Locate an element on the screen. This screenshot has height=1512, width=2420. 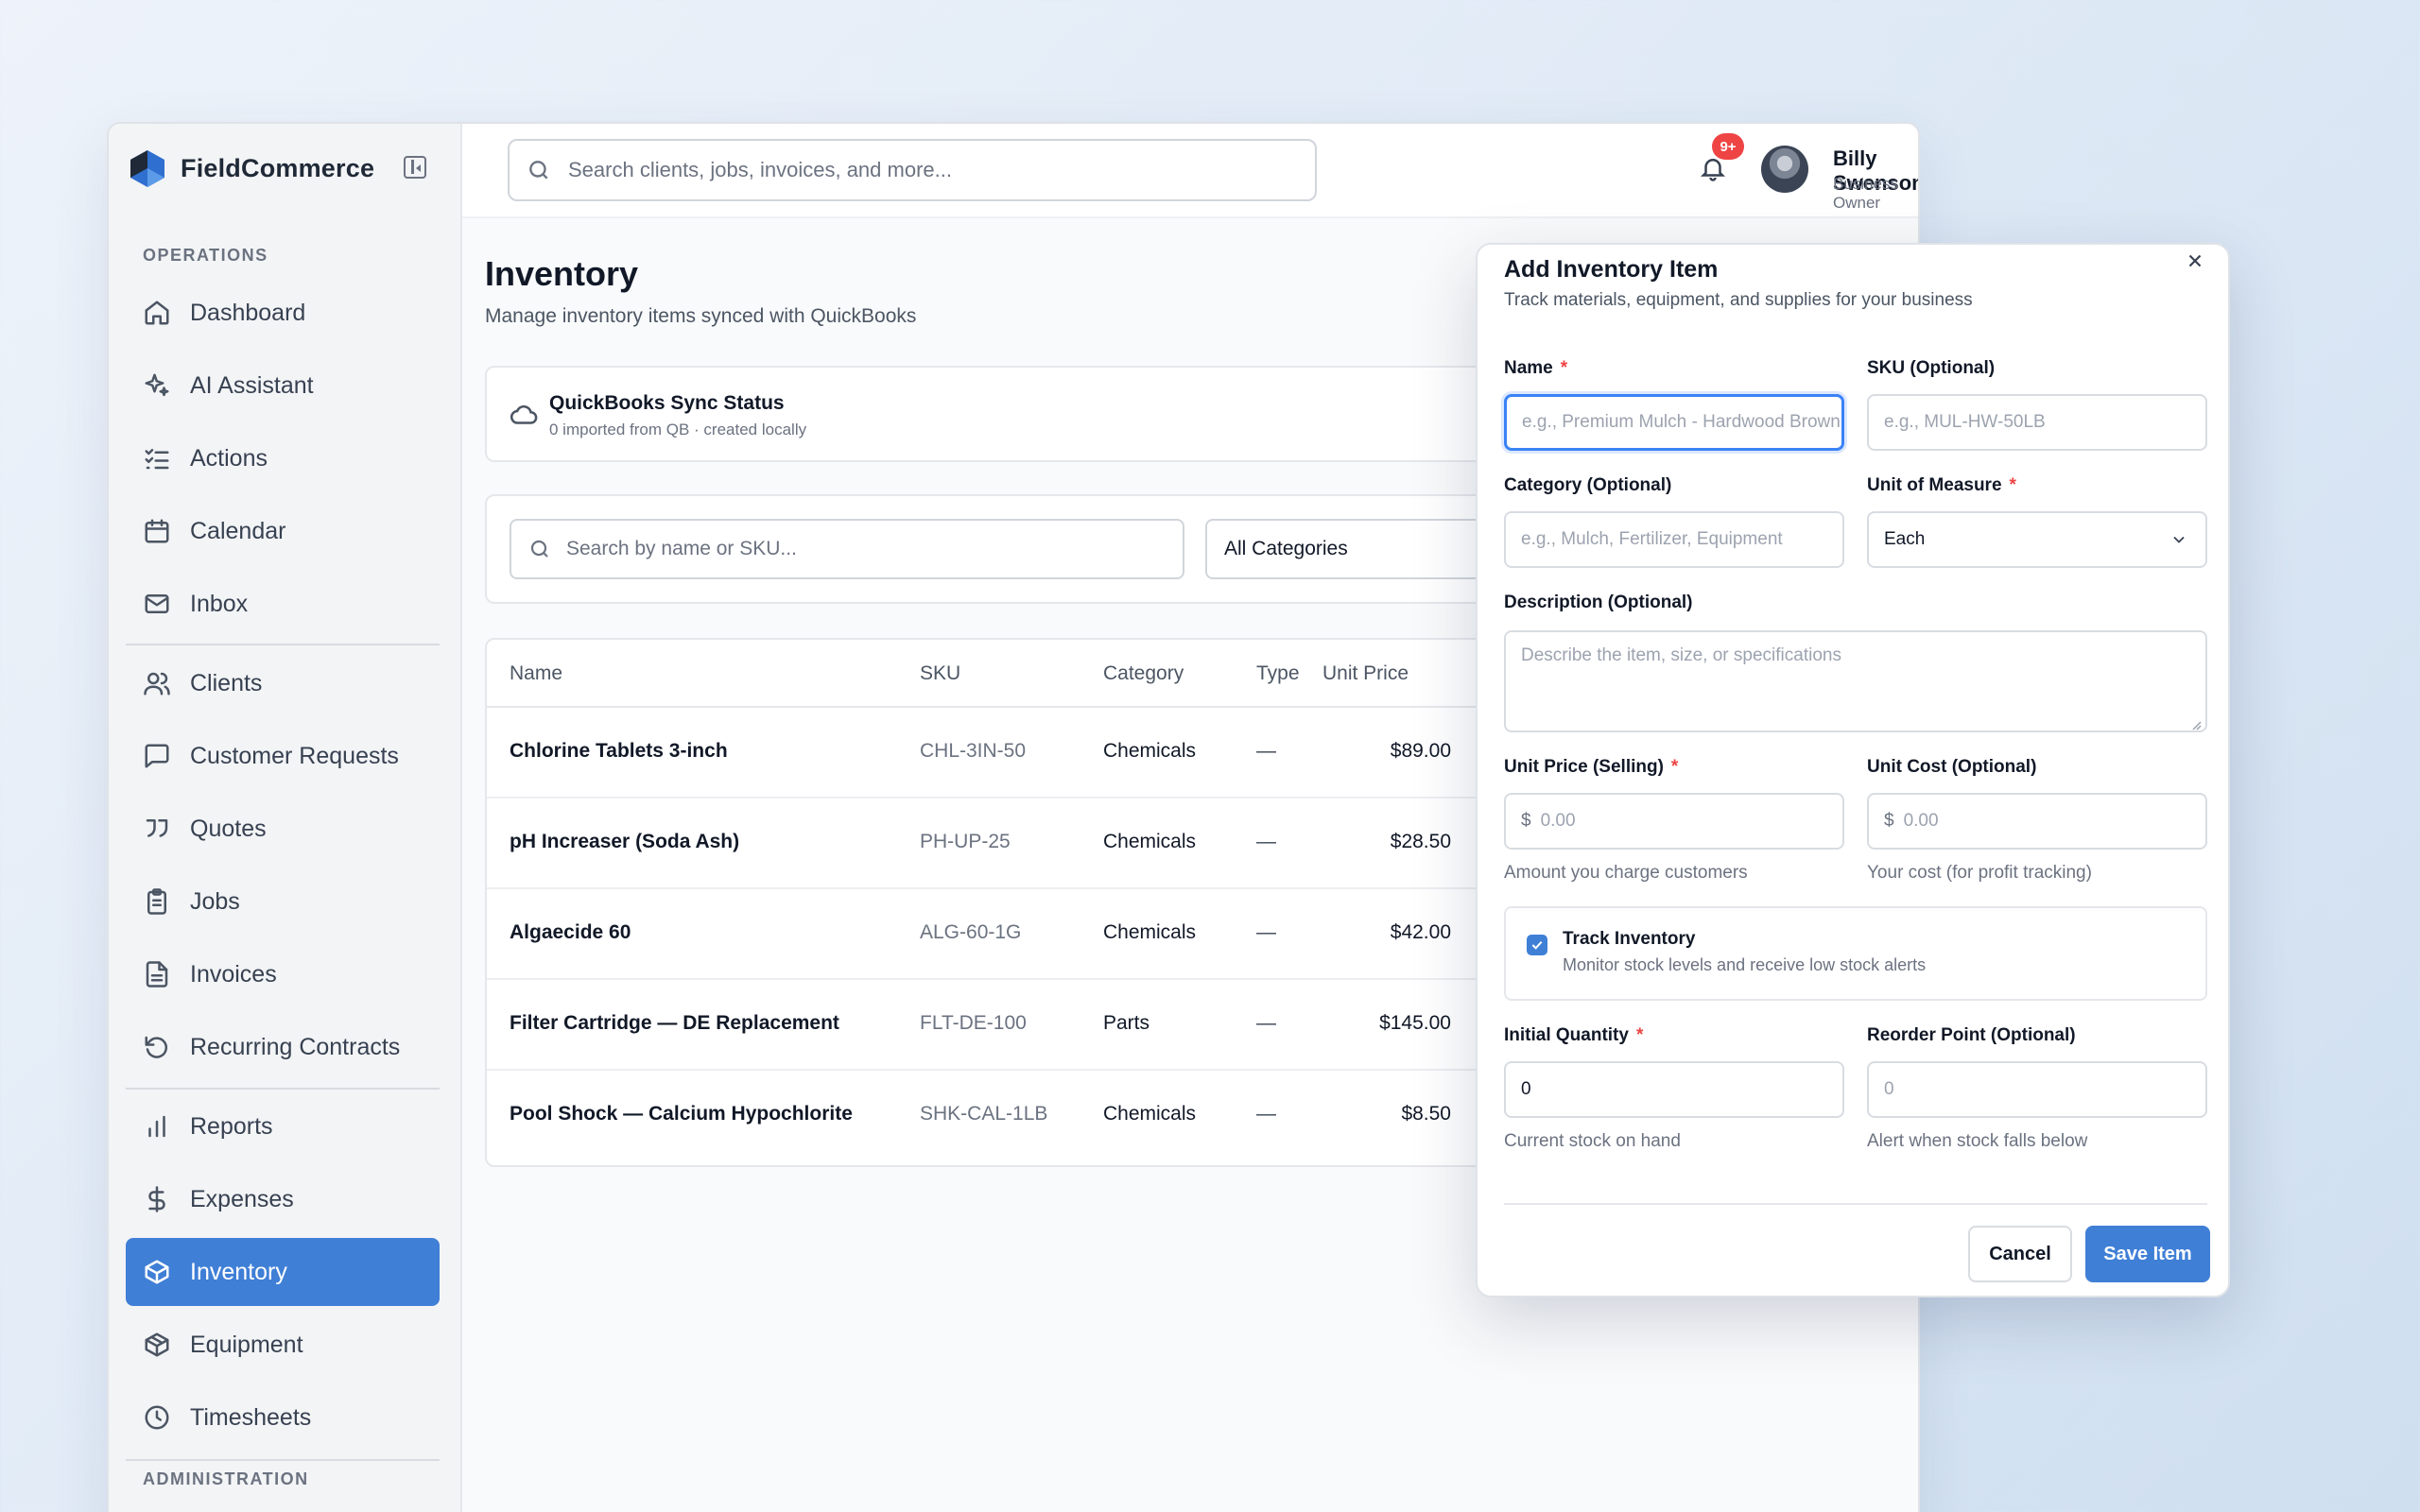
sidebar-item-label: Calendar is located at coordinates (238, 530).